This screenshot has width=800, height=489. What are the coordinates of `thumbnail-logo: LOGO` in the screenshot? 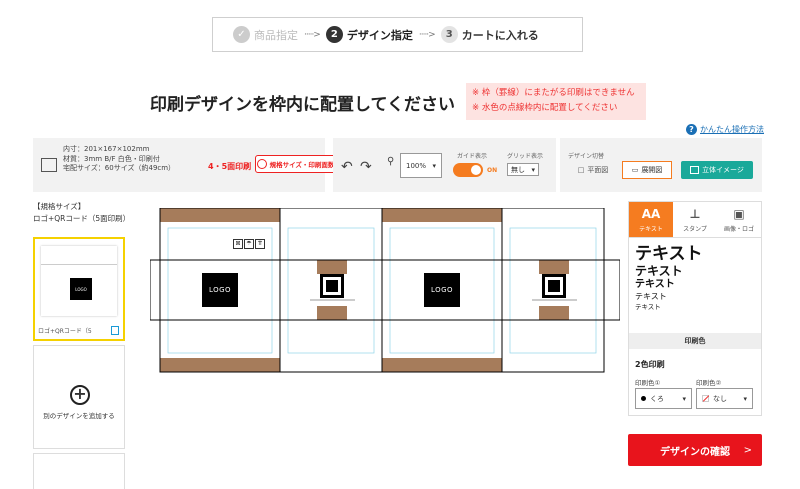 It's located at (81, 289).